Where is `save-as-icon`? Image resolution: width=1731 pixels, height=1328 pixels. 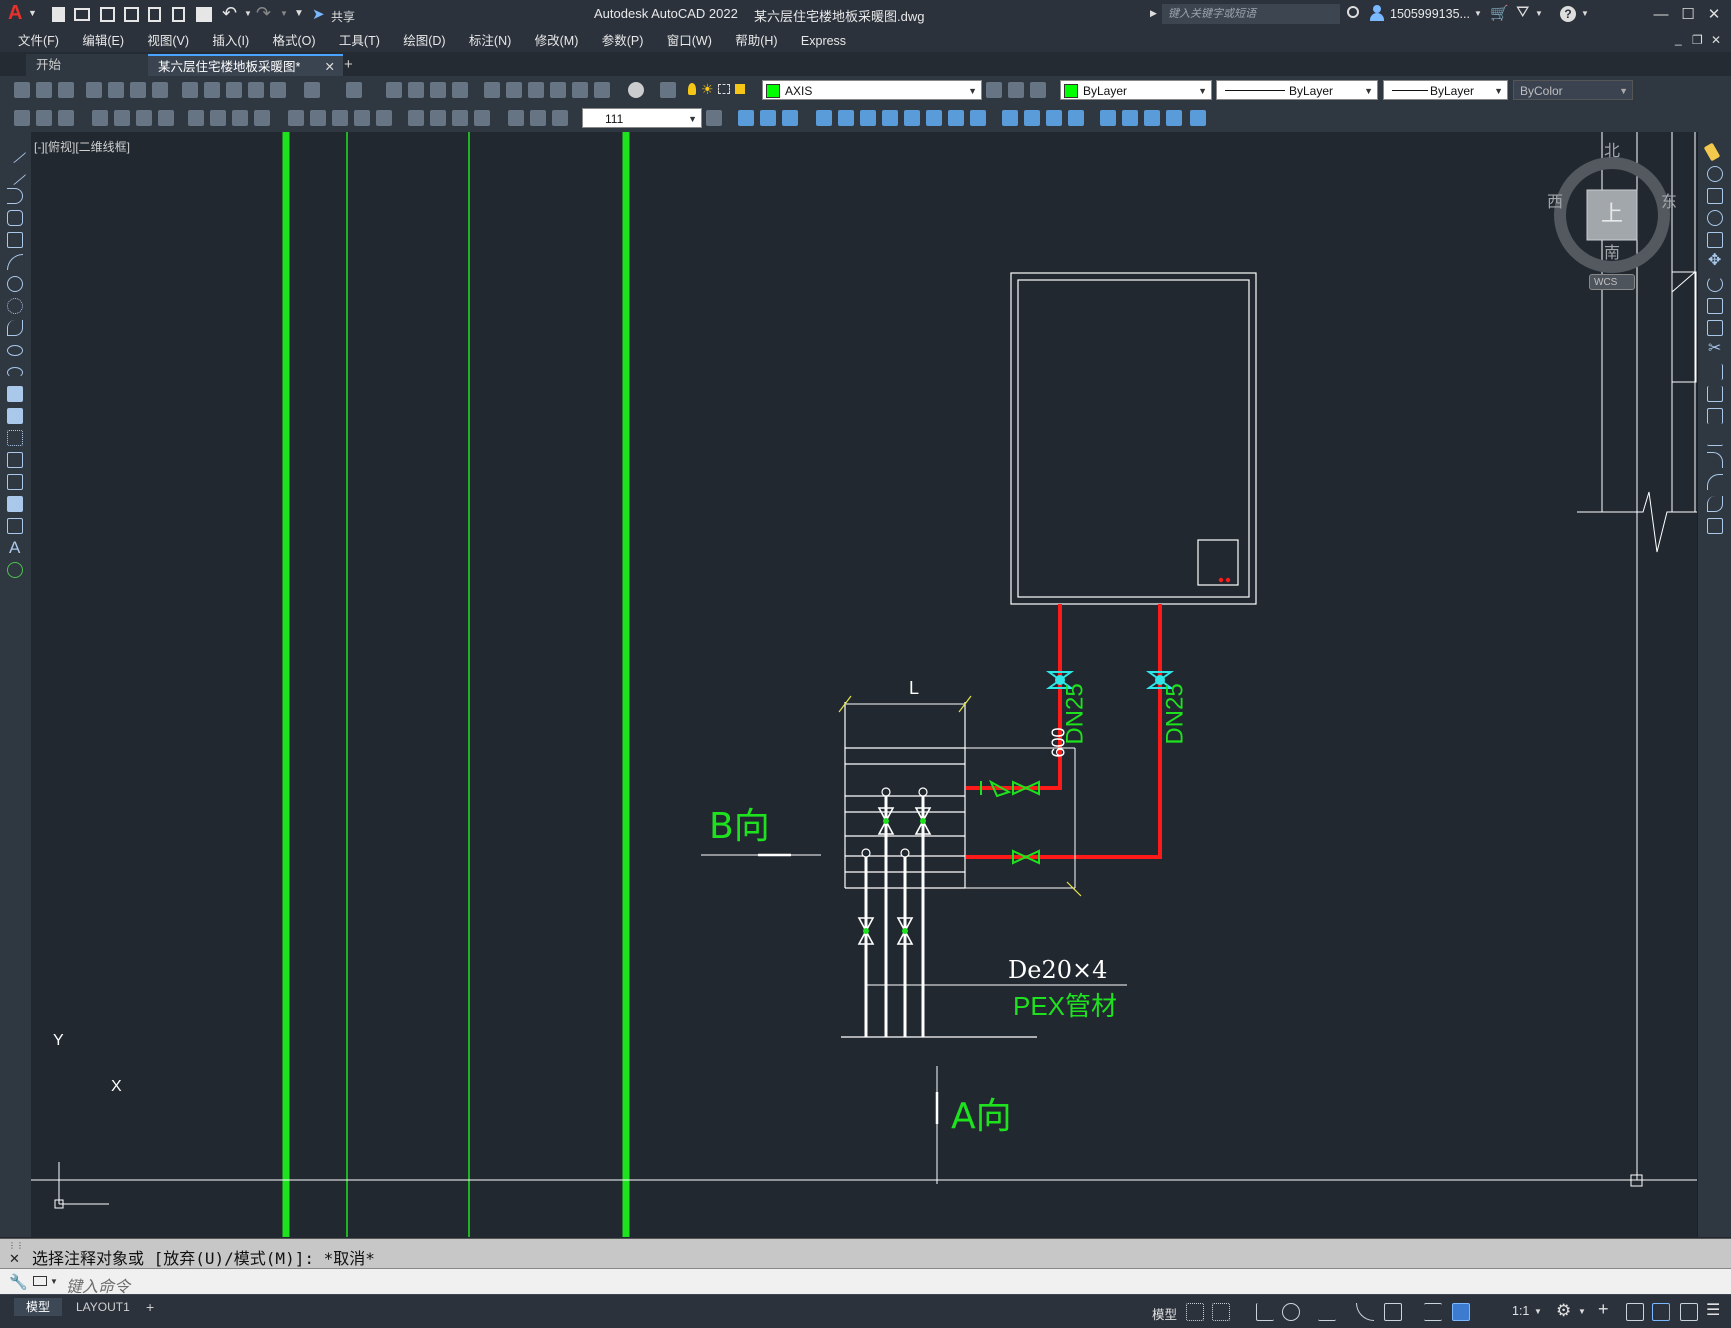
save-as-icon is located at coordinates (131, 14).